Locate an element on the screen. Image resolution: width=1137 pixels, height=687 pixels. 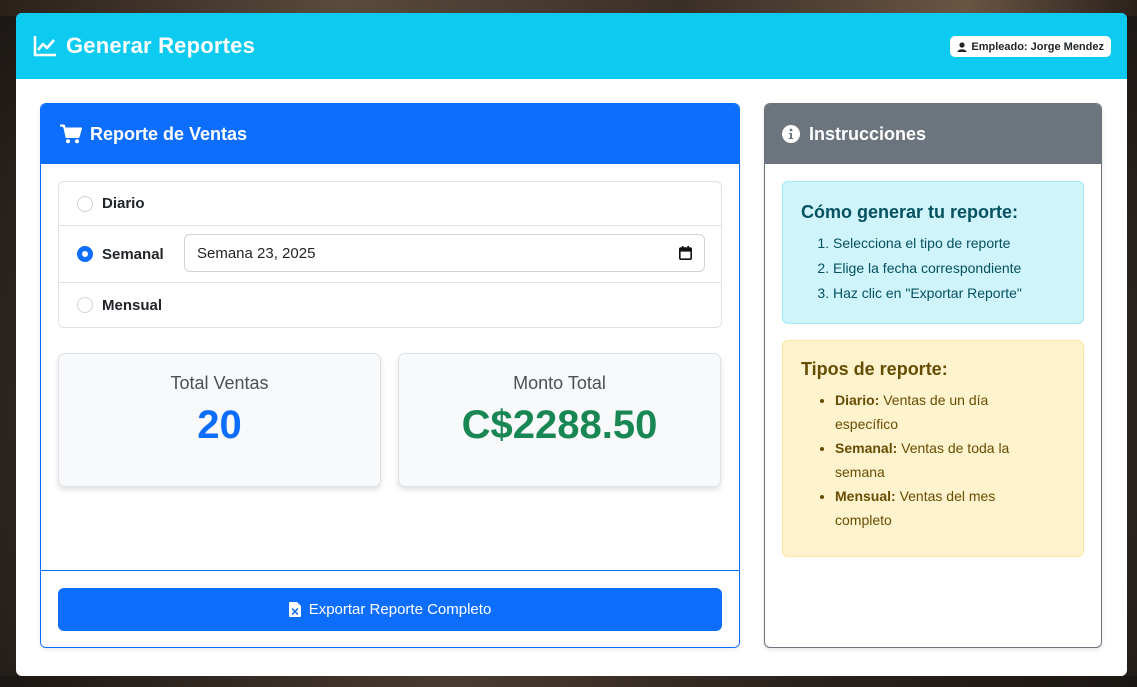
top-navbar: Generar Reportes Empleado: Jorge Mendez is located at coordinates (571, 46).